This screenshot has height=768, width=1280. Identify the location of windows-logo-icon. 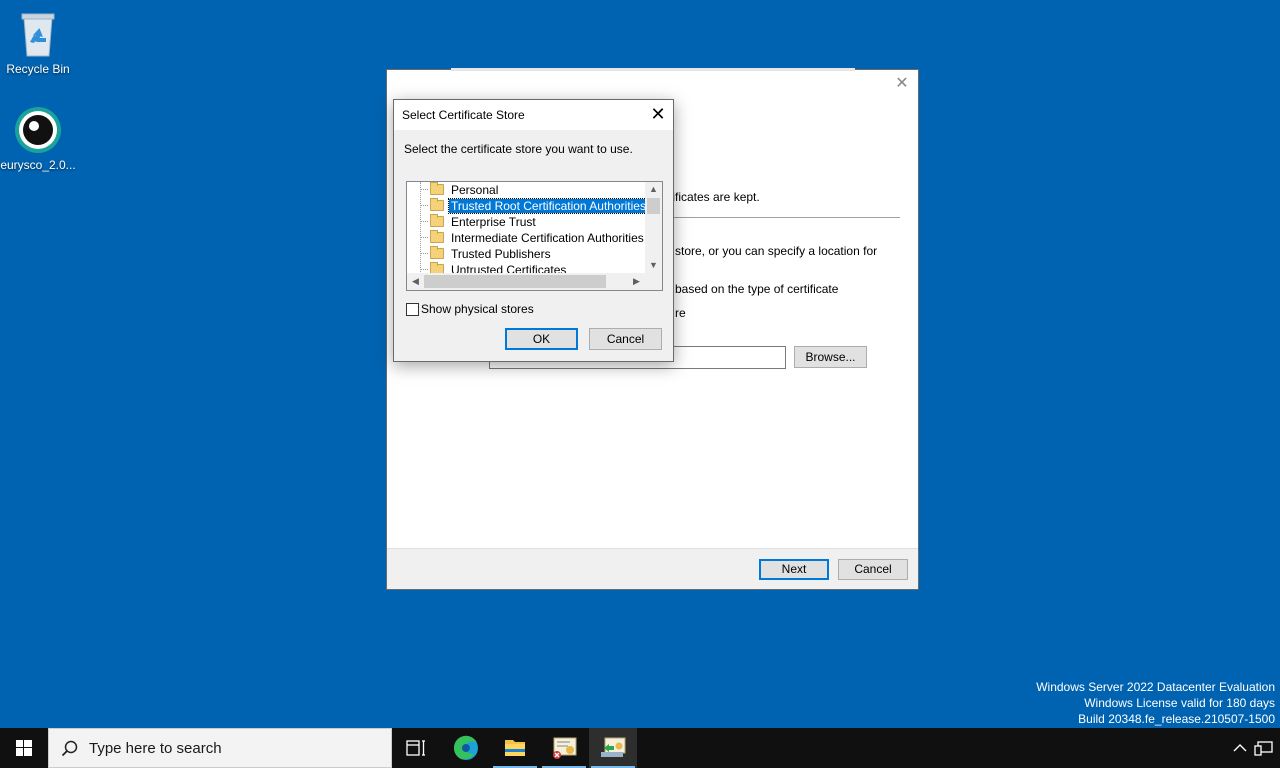
(24, 748).